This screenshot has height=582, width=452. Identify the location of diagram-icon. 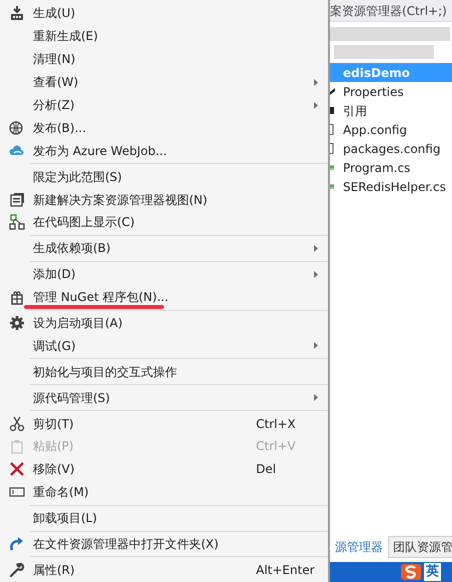
(16, 222).